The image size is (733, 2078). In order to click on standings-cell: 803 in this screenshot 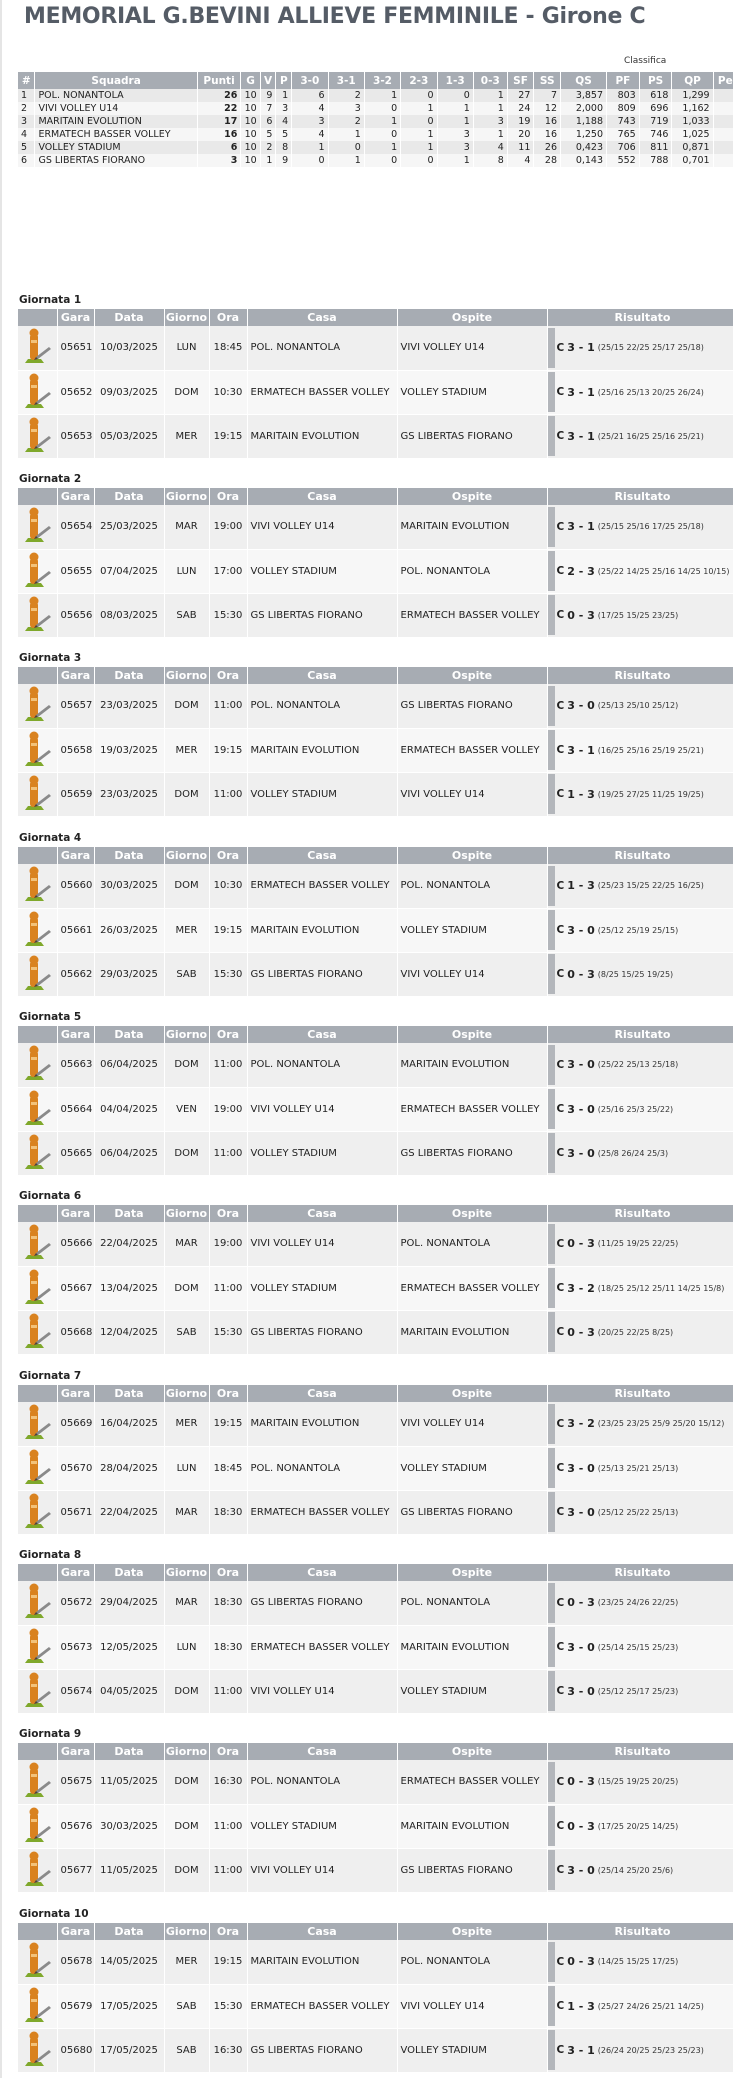, I will do `click(623, 95)`.